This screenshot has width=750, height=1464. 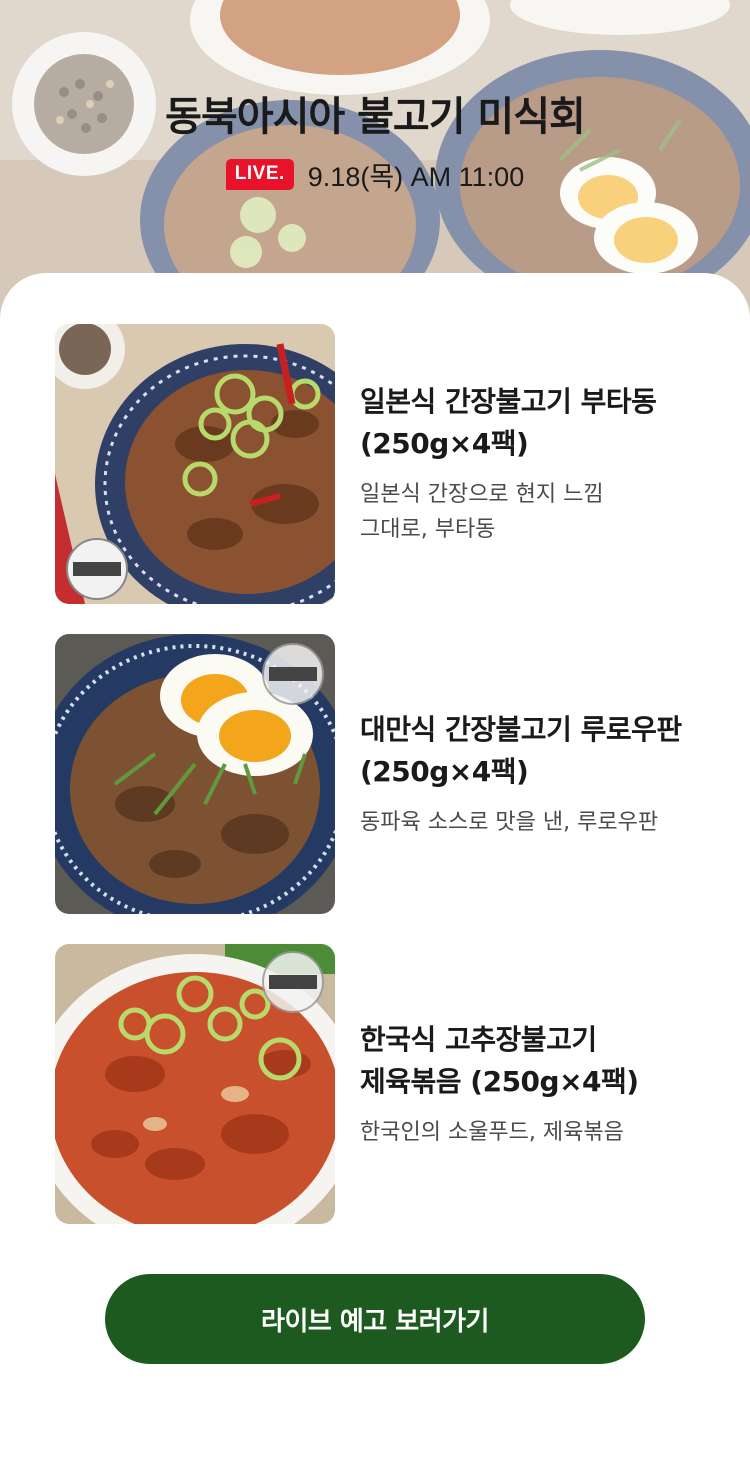 I want to click on product-name: 한국식 고추장불고기 제육볶음 (250g×4팩), so click(x=535, y=1061).